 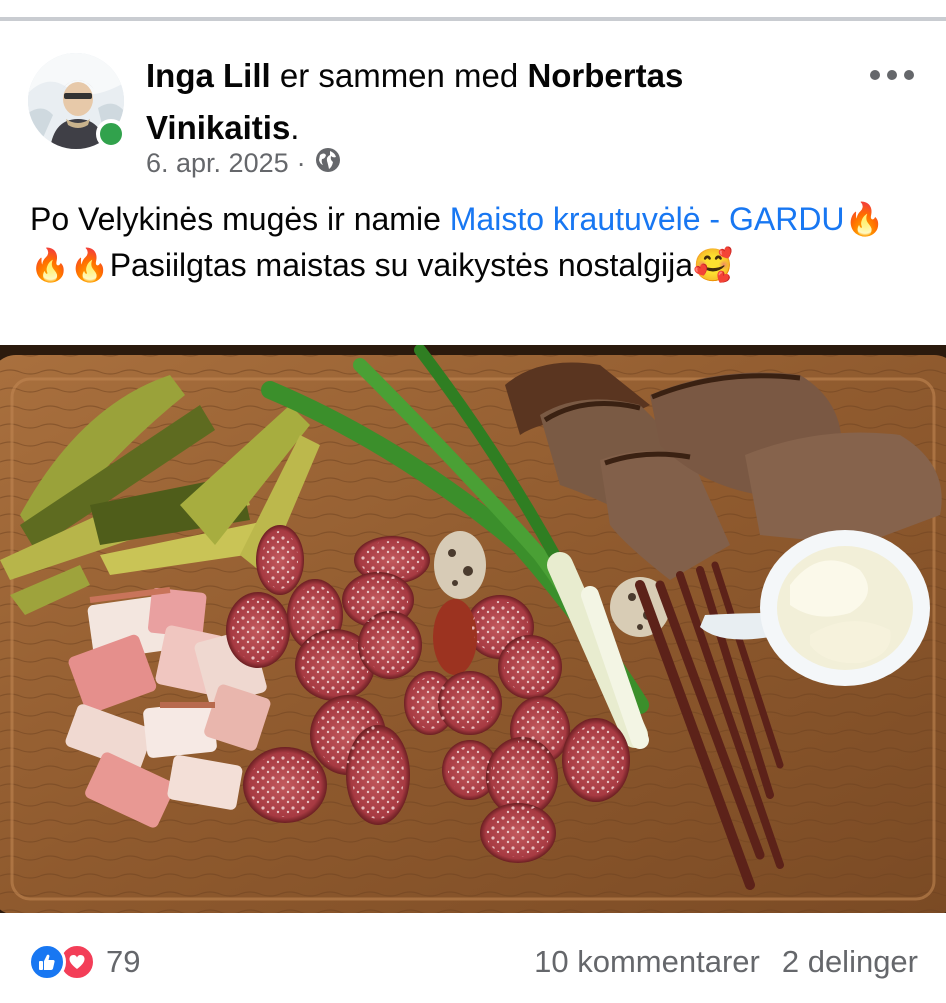 I want to click on post-stats: 10 kommentarer 2 delinger, so click(x=726, y=962).